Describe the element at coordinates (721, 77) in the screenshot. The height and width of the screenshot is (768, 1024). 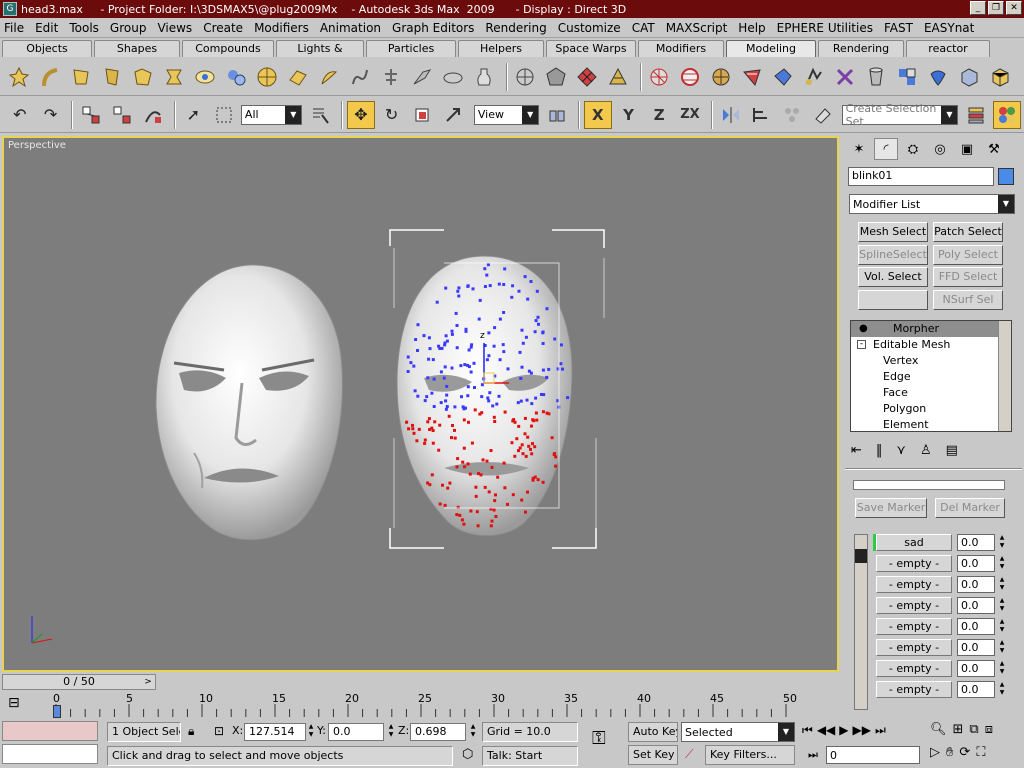
I see `edit-patch-icon` at that location.